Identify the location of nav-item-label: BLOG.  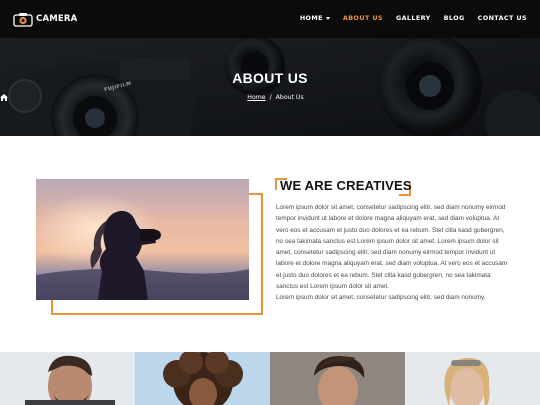
(454, 18).